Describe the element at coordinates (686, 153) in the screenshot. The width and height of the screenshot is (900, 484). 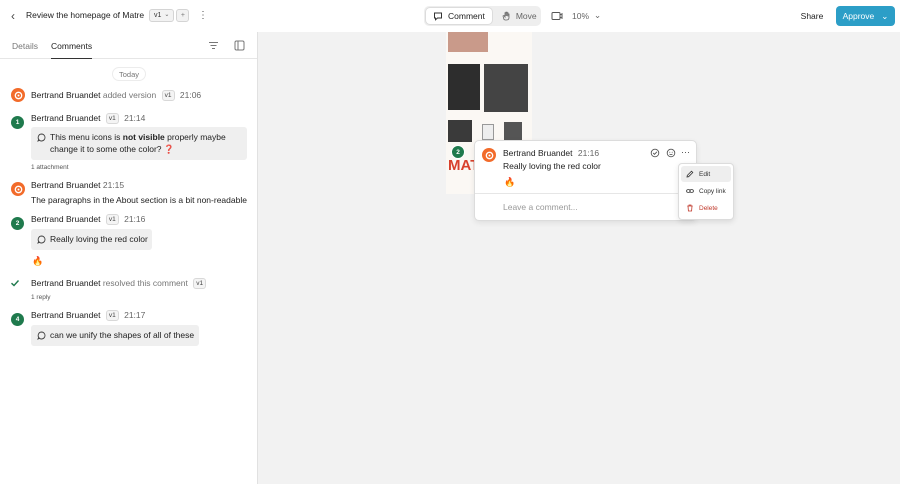
I see `more-options-icon: ⋯` at that location.